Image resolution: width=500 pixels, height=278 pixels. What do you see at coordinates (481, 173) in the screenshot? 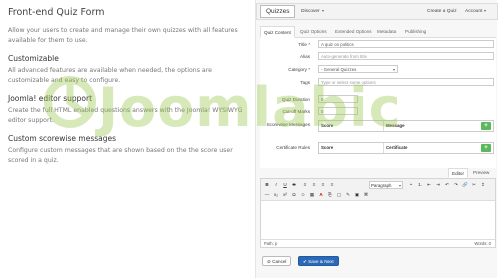
I see `tab-preview: Preview` at bounding box center [481, 173].